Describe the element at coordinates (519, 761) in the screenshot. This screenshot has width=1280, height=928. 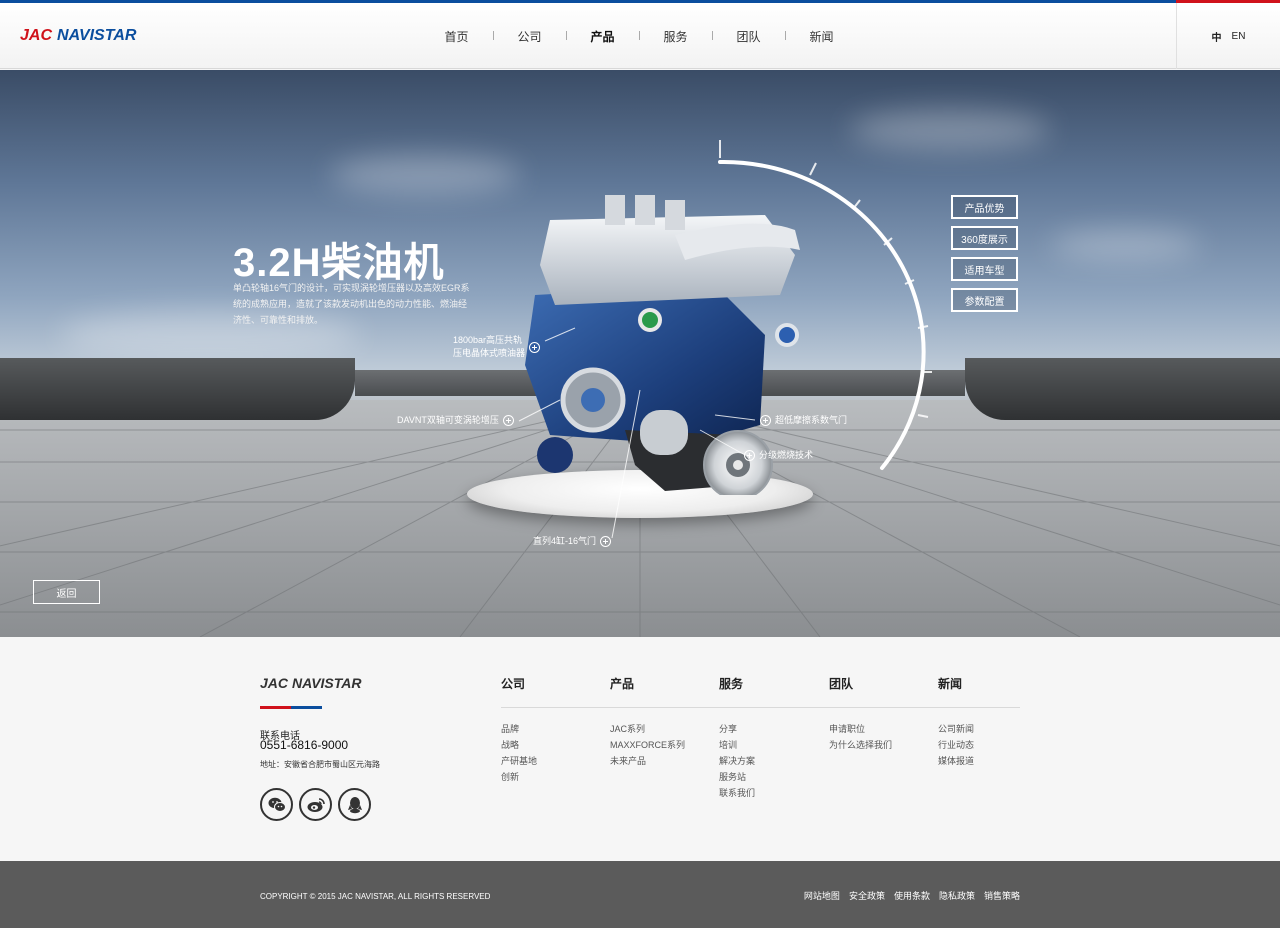
I see `footer-link: 产研基地` at that location.